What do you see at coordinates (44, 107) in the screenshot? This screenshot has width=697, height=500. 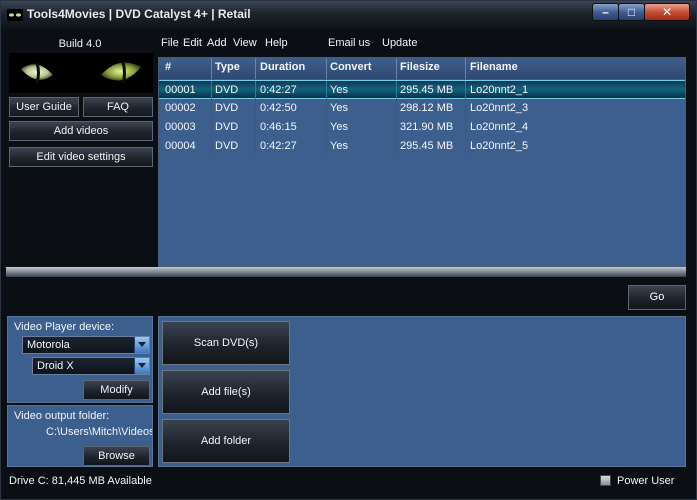 I see `user-guide-button: User Guide` at bounding box center [44, 107].